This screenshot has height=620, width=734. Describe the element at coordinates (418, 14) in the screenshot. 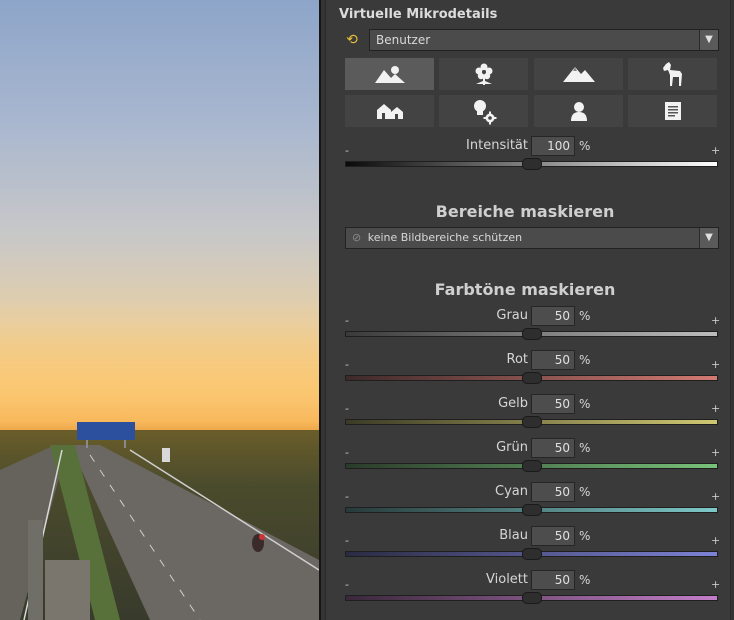

I see `panel-title: Virtuelle Mikrodetails` at that location.